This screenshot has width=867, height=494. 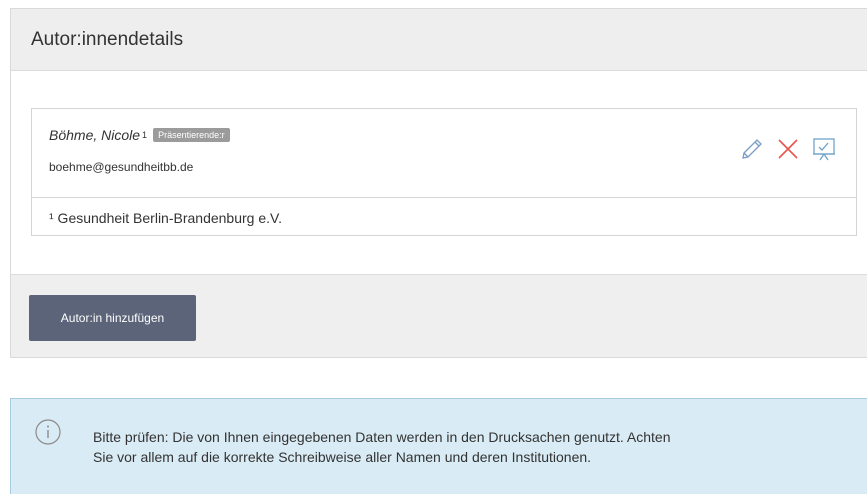 I want to click on info-icon, so click(x=48, y=432).